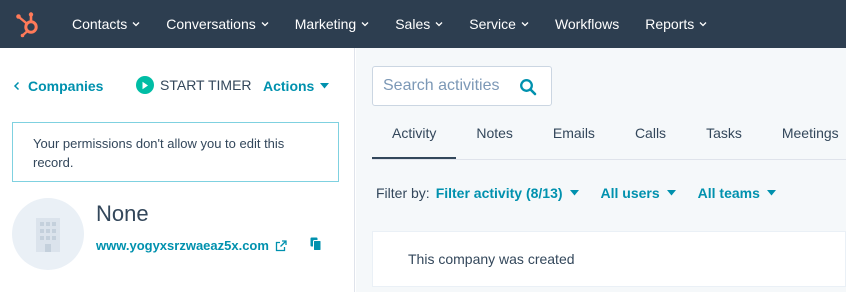  I want to click on start-timer-label: START TIMER, so click(206, 85).